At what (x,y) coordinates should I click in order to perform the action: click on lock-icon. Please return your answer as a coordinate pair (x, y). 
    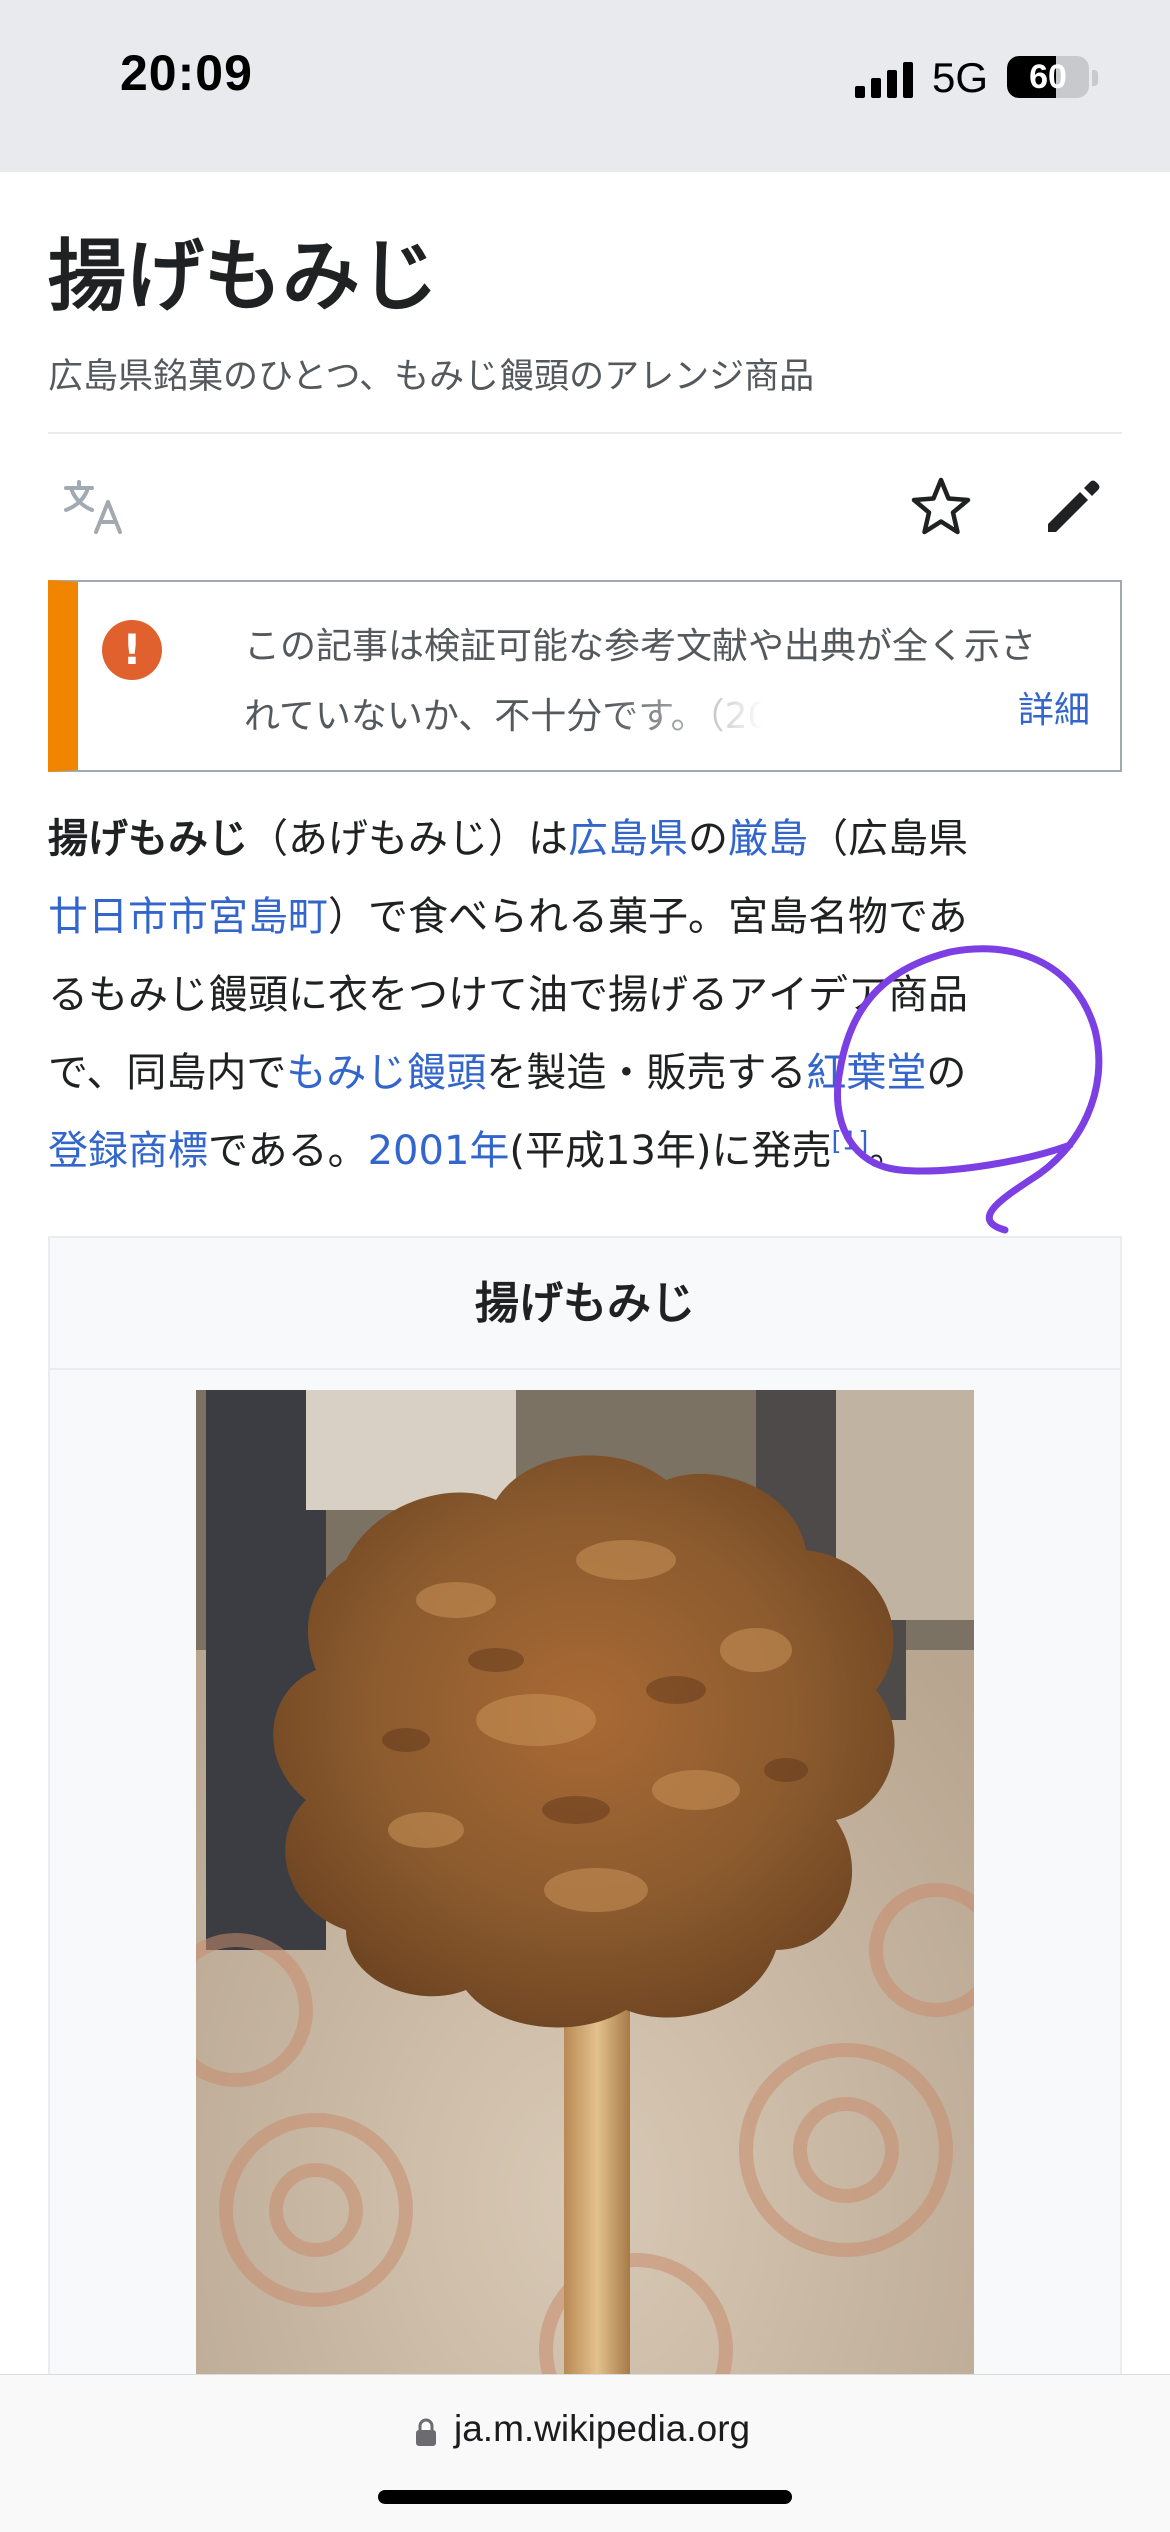
    Looking at the image, I should click on (426, 2432).